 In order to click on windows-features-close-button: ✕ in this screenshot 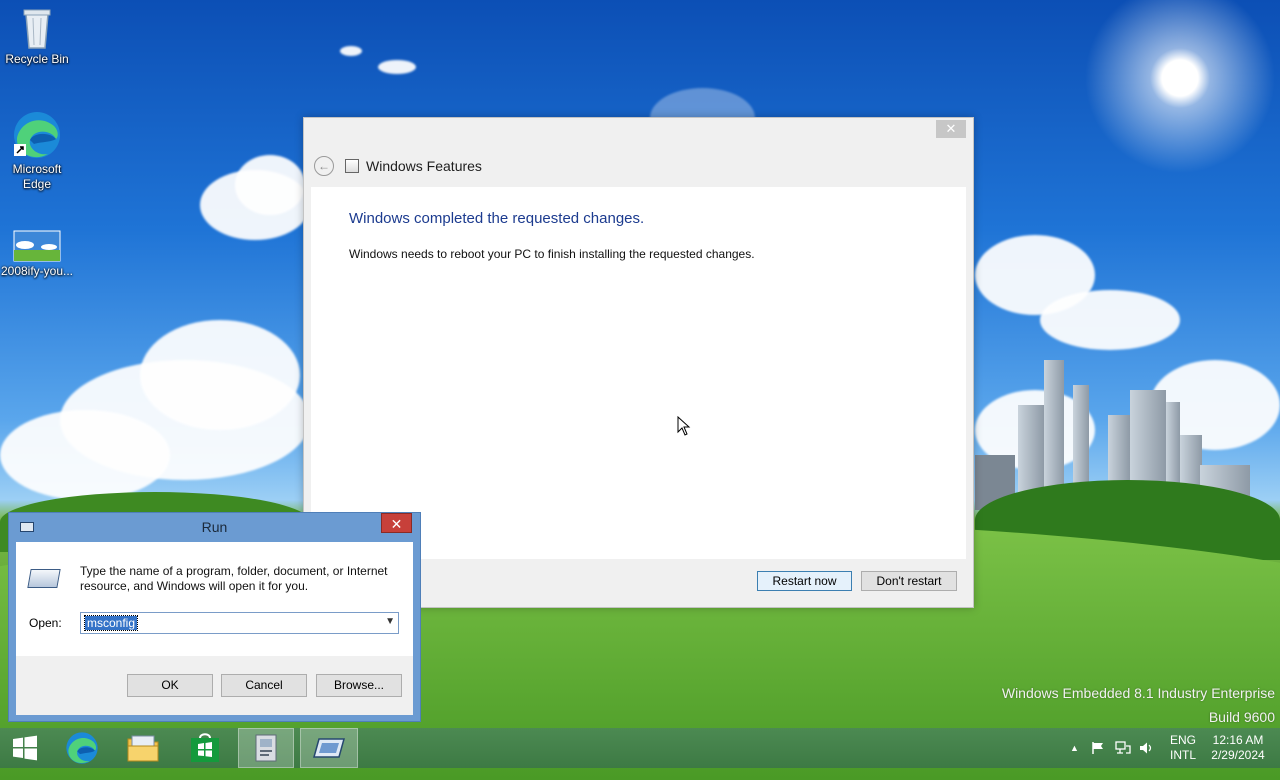, I will do `click(951, 129)`.